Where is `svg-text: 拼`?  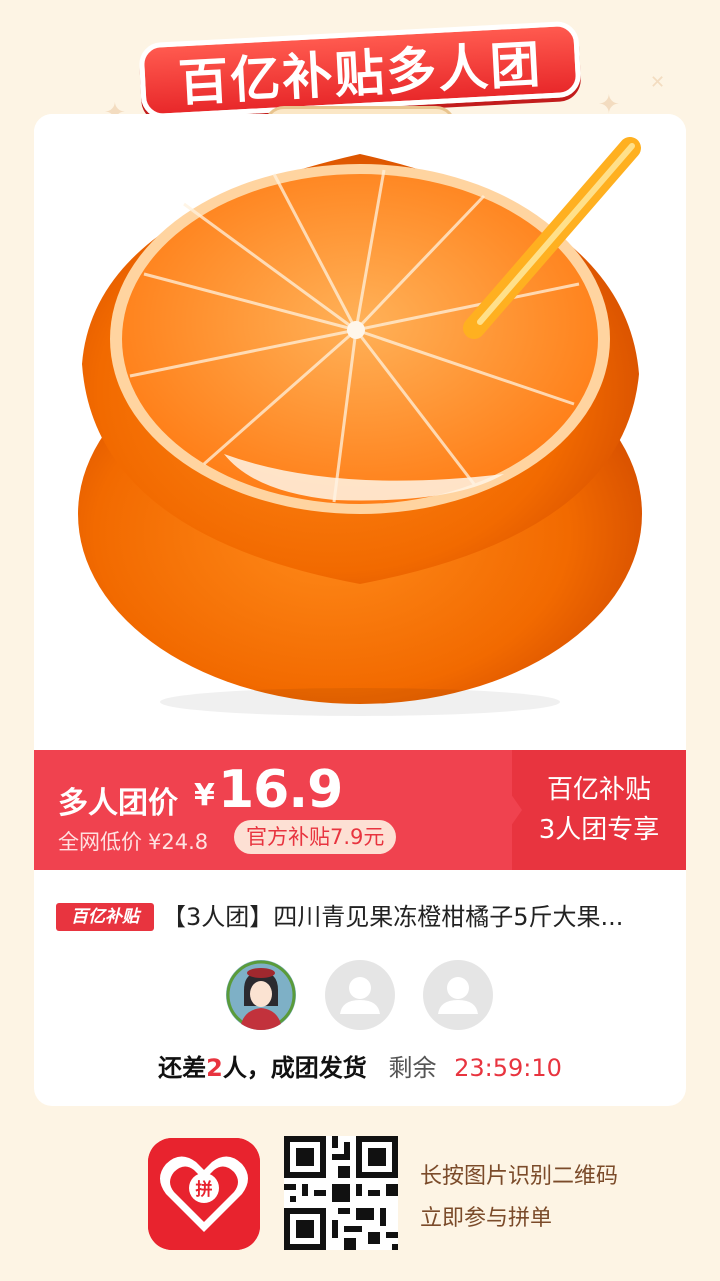 svg-text: 拼 is located at coordinates (204, 1189).